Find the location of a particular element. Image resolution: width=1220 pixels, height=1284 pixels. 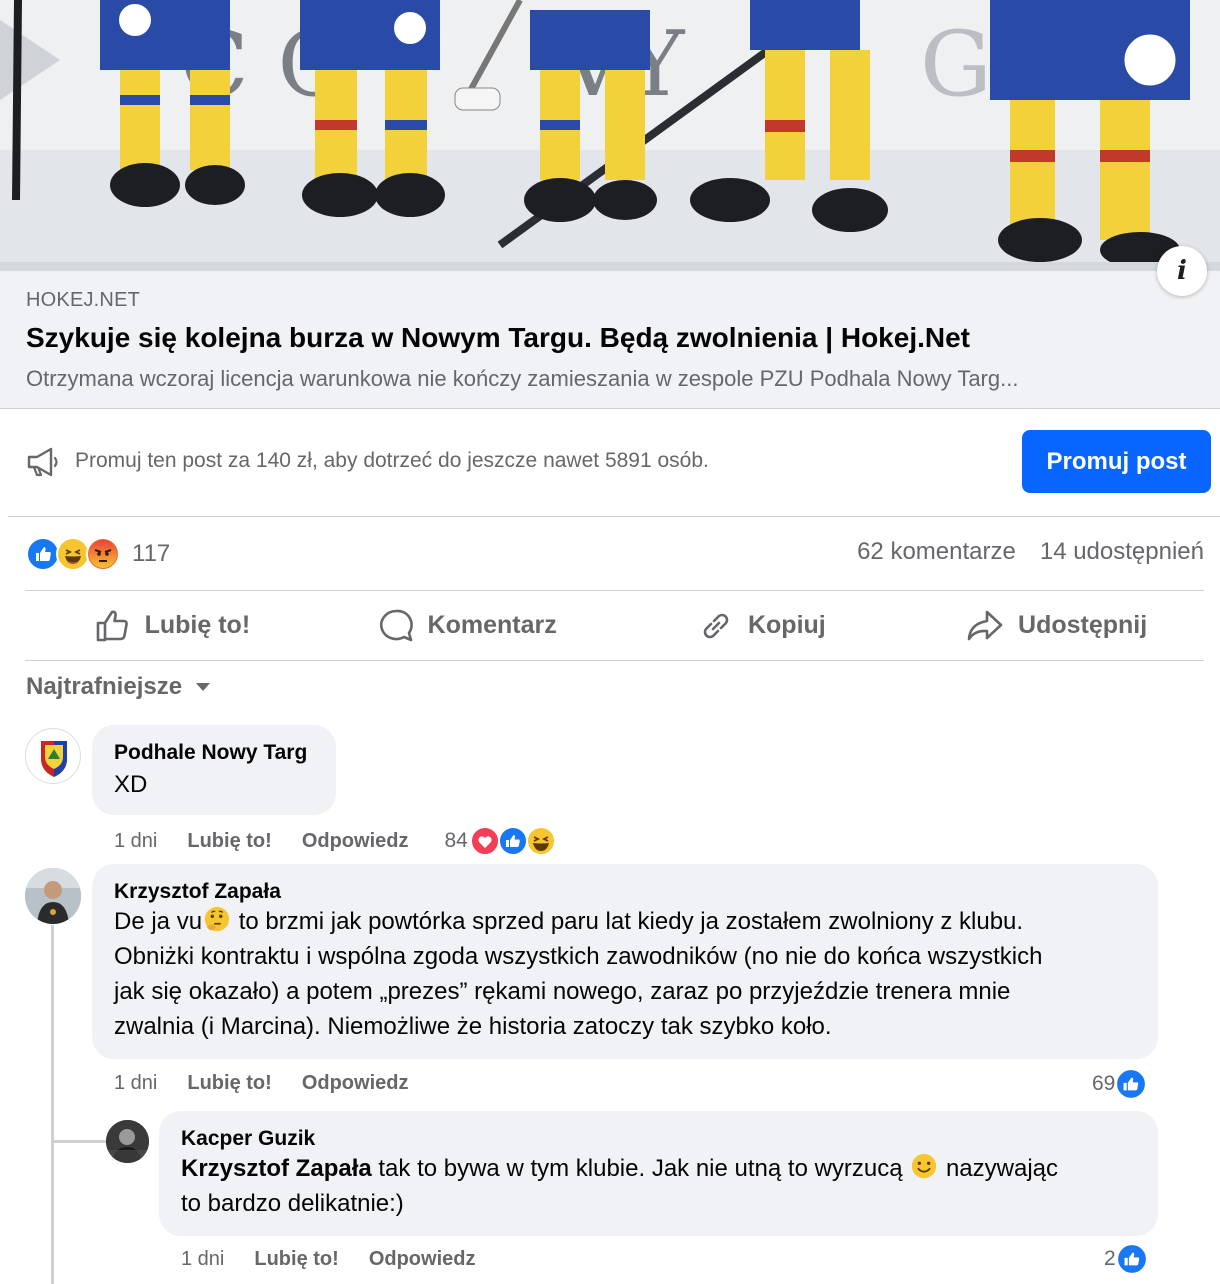

avatar-podhale is located at coordinates (53, 756).